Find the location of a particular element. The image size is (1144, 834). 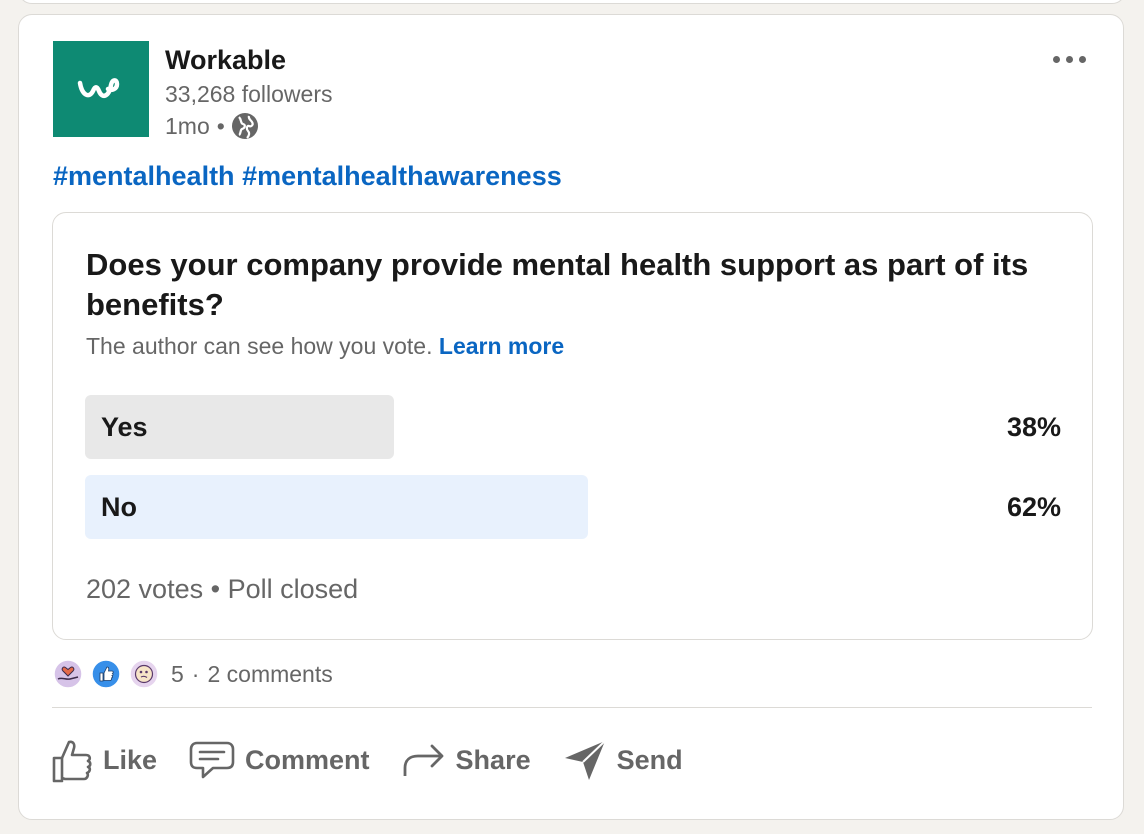

poll-footer: 202 votes • Poll closed is located at coordinates (222, 589).